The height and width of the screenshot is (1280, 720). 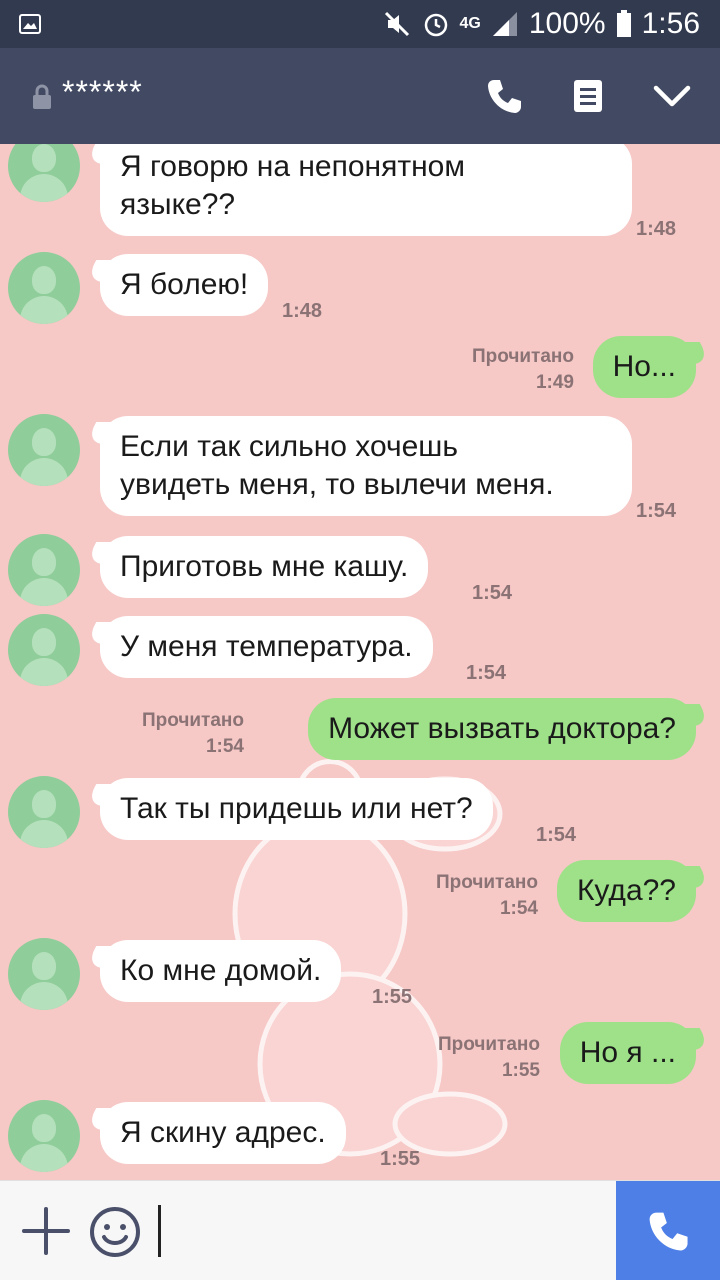 What do you see at coordinates (470, 23) in the screenshot?
I see `network-label: 4G` at bounding box center [470, 23].